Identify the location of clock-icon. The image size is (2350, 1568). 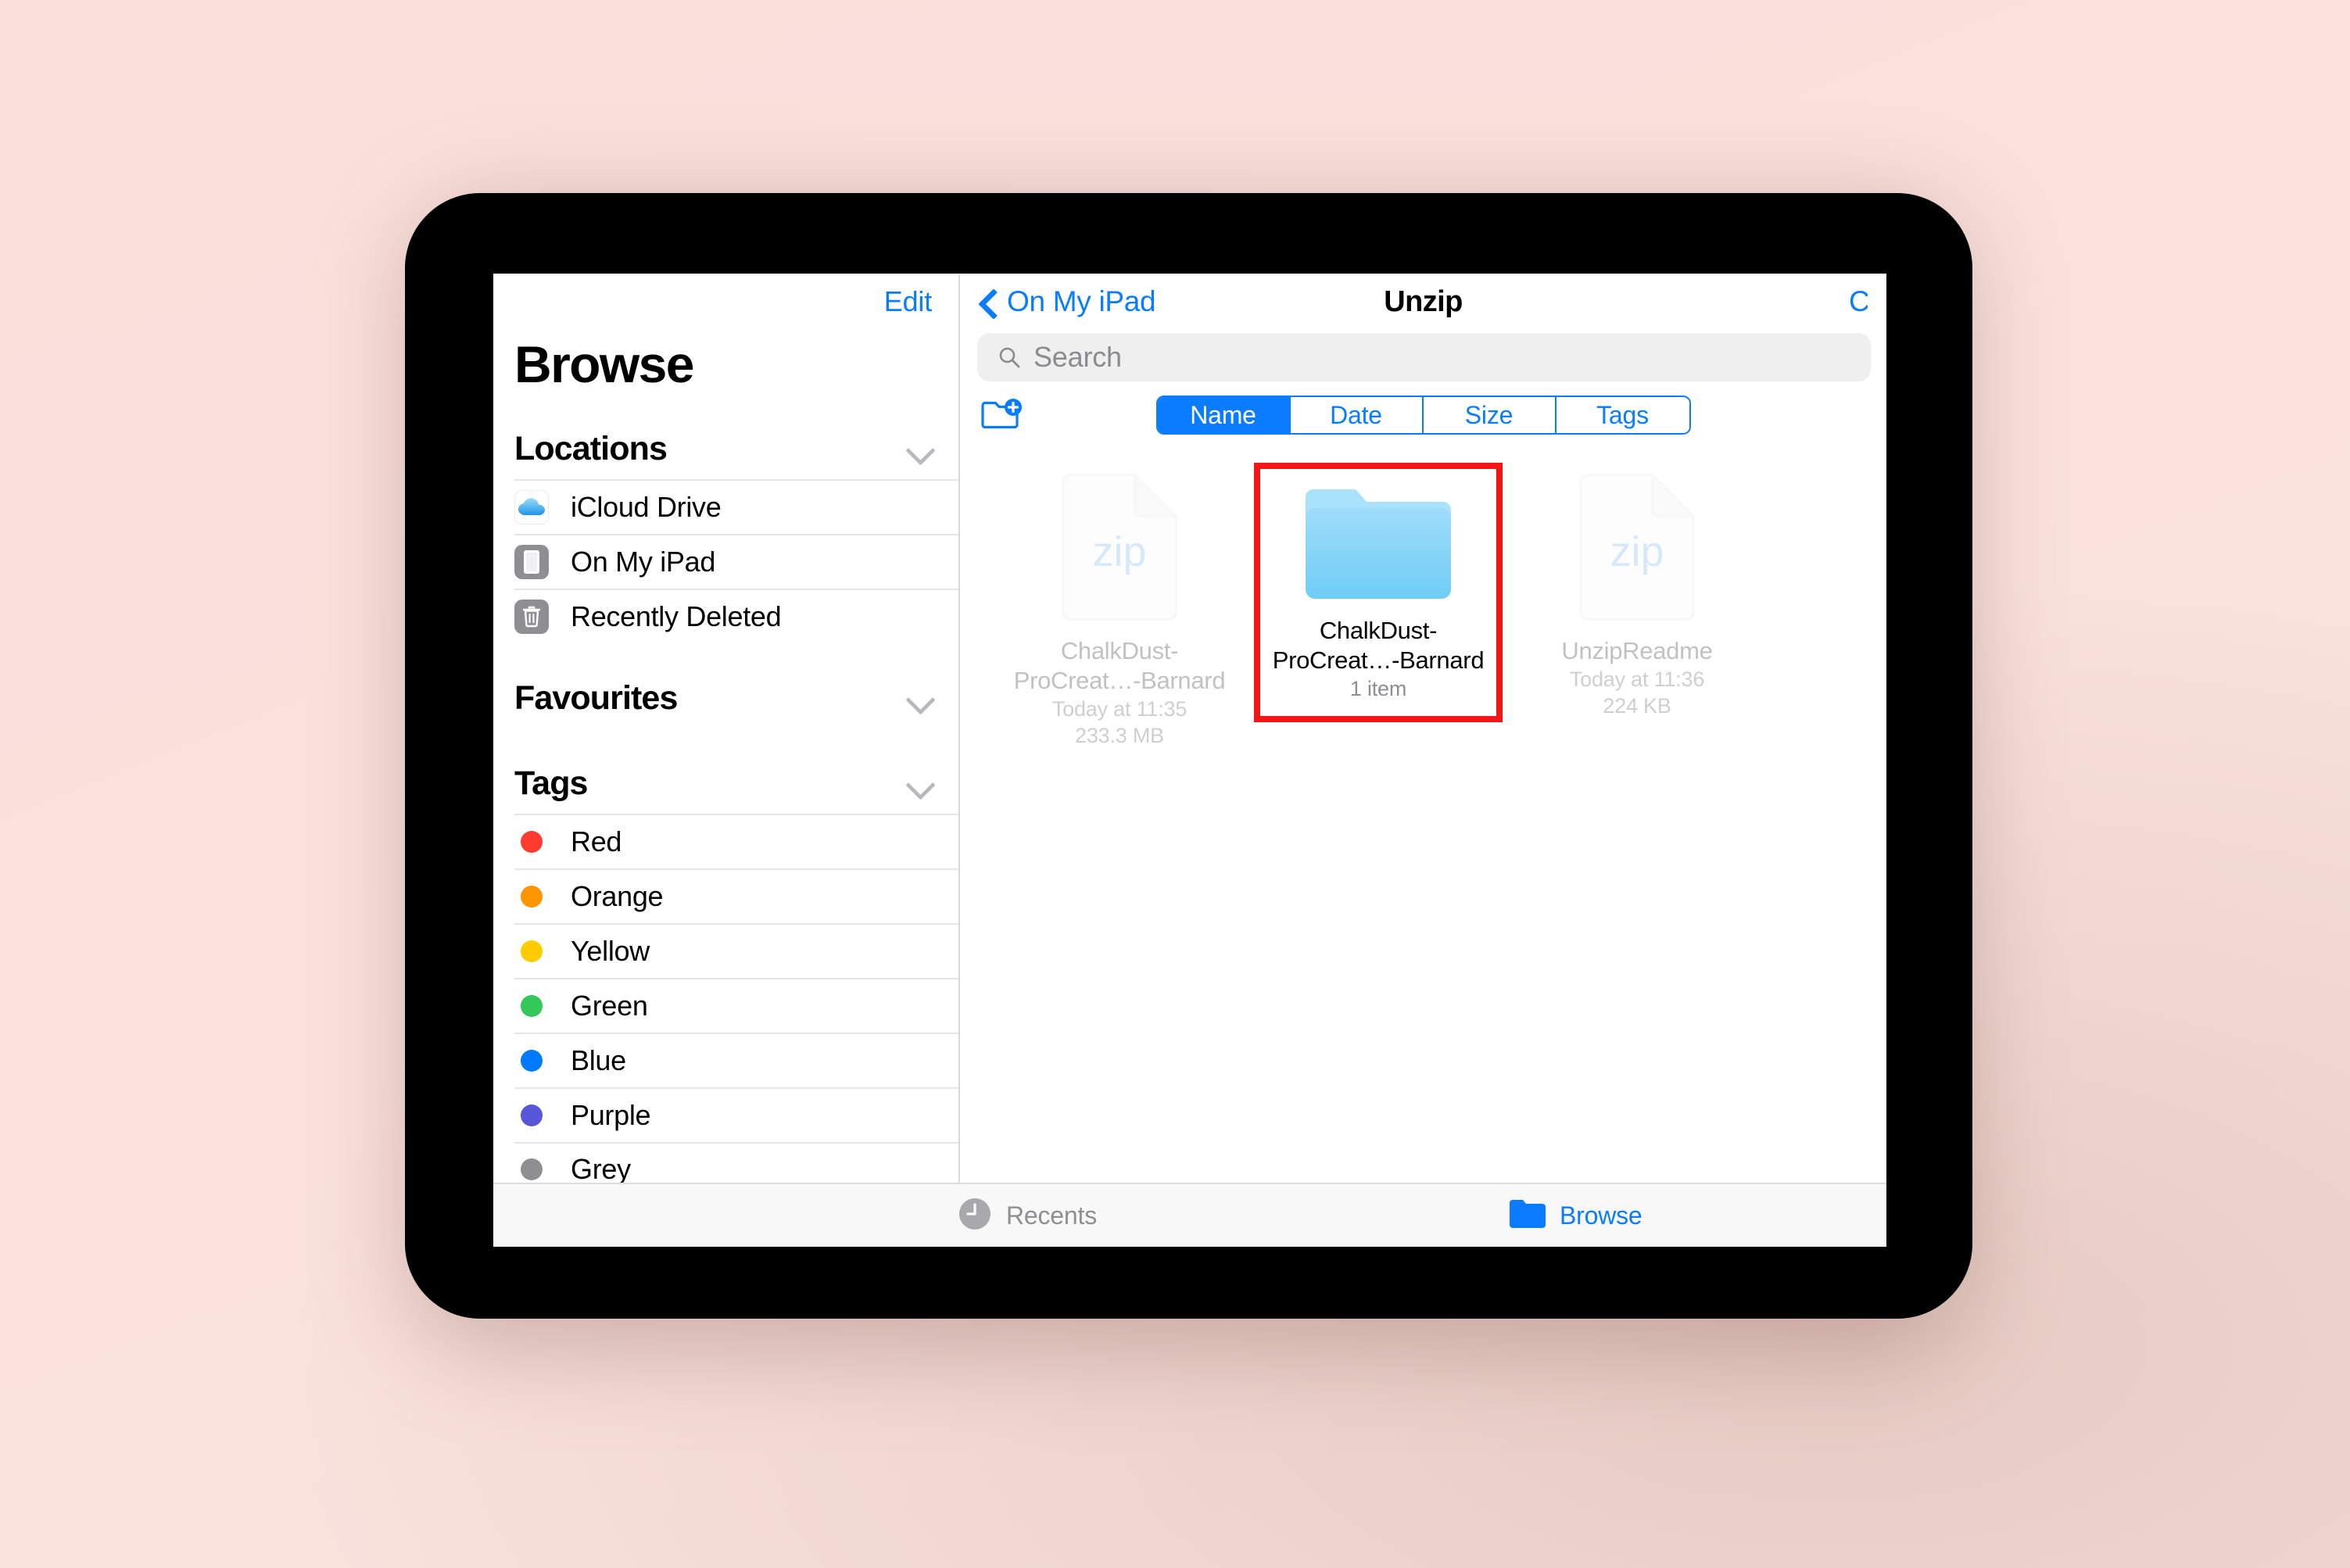
(975, 1216).